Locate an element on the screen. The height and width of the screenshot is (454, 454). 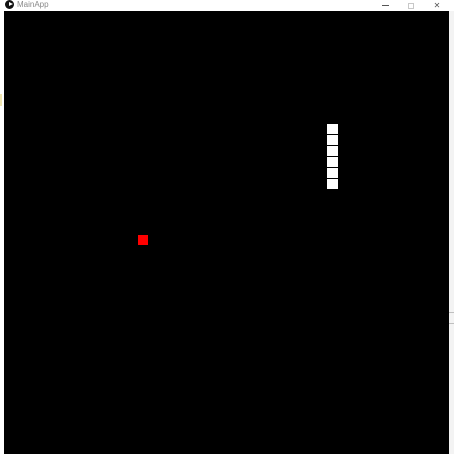
background-window-edge-right is located at coordinates (451, 232).